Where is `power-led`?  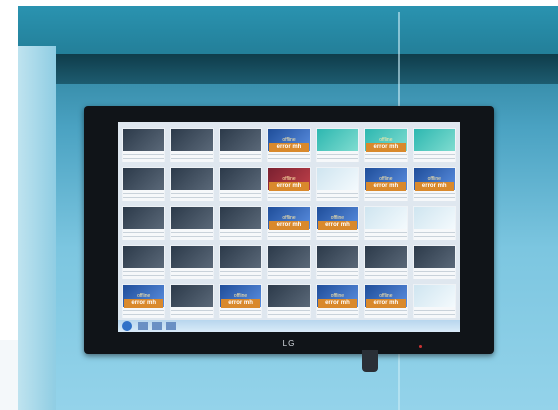 power-led is located at coordinates (420, 346).